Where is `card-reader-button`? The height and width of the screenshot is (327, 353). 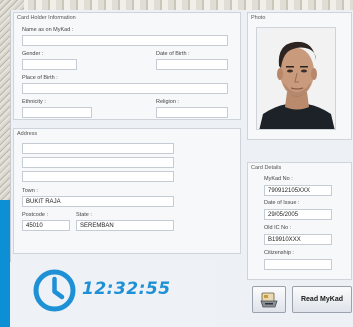
card-reader-button is located at coordinates (269, 299).